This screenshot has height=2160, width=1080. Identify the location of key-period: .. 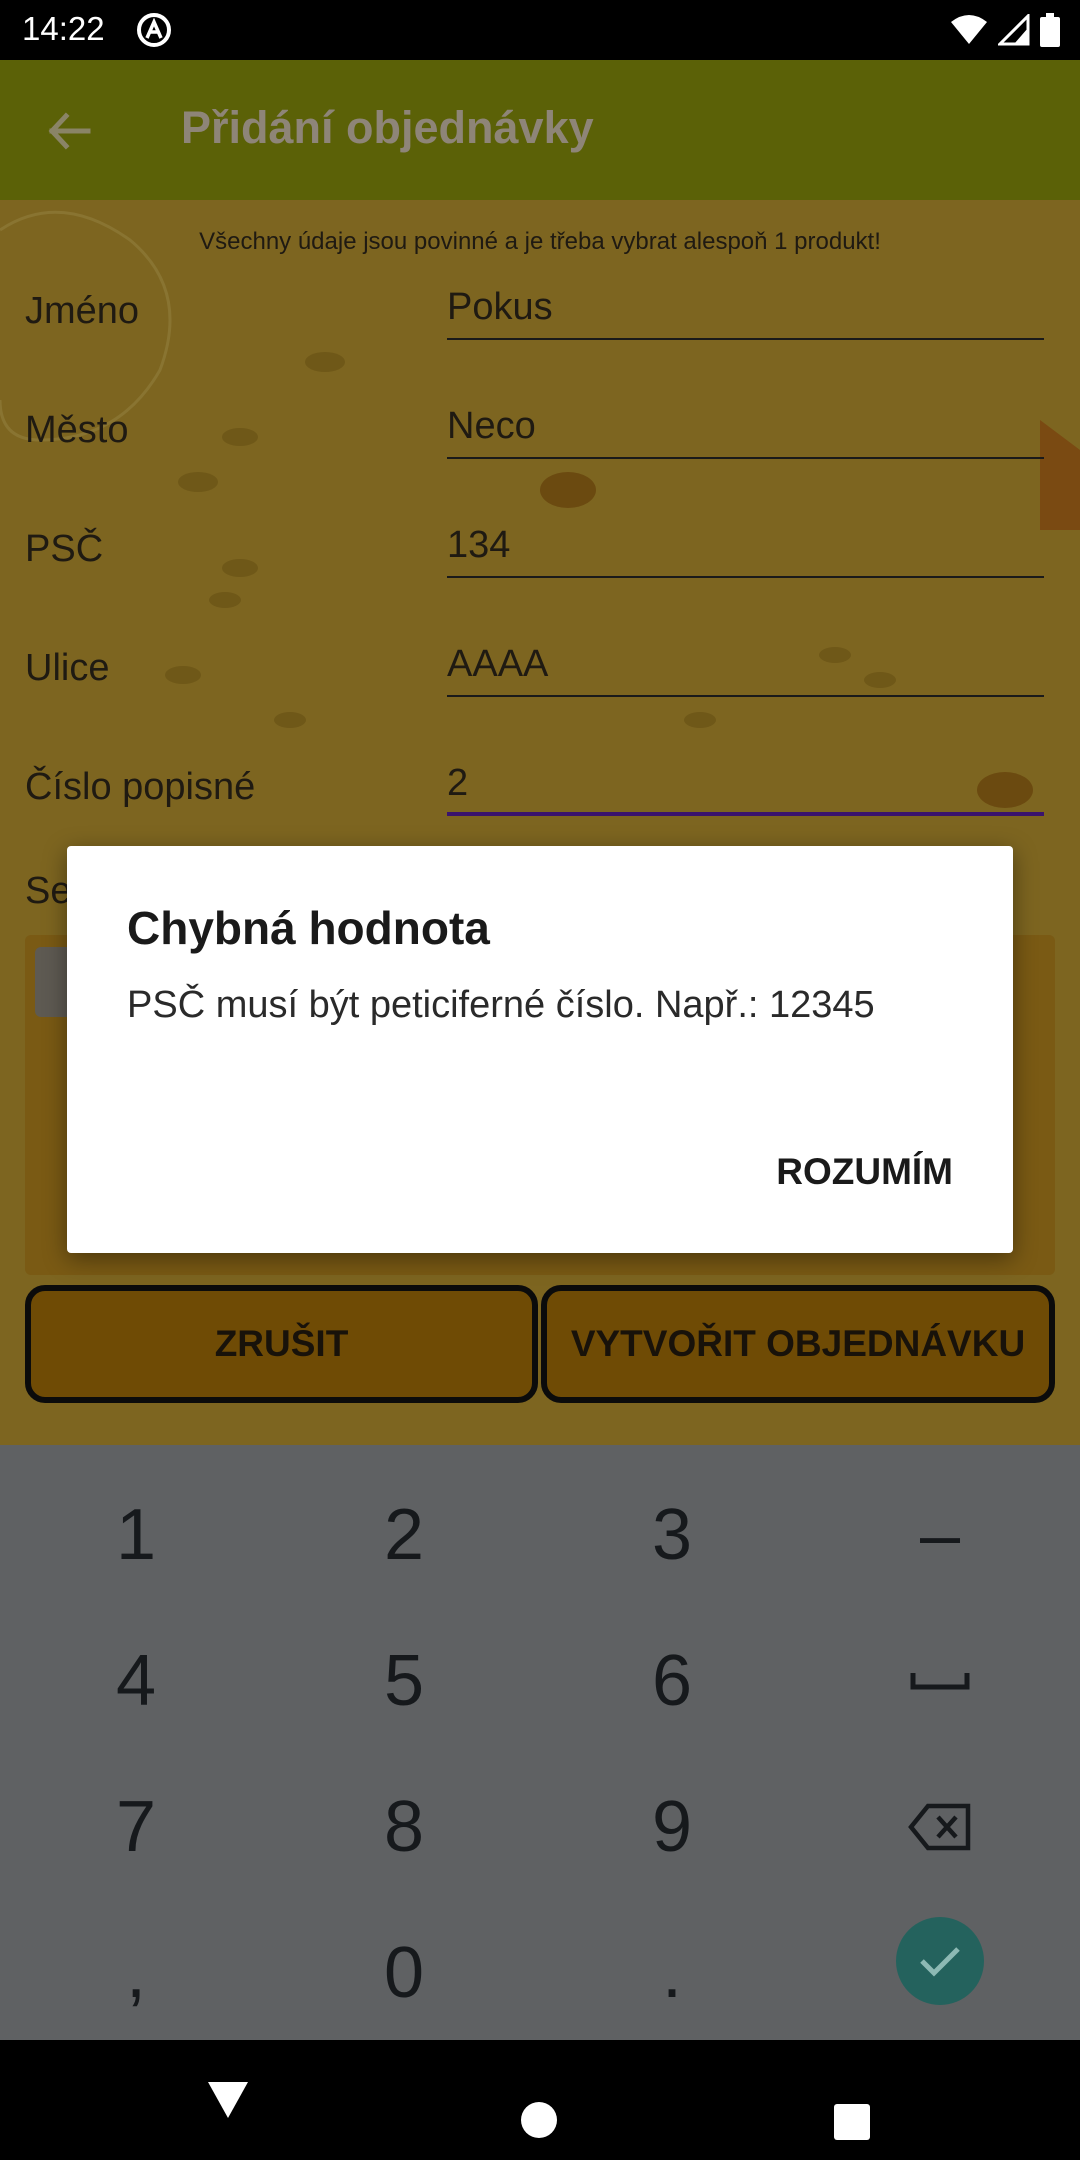
(672, 1973).